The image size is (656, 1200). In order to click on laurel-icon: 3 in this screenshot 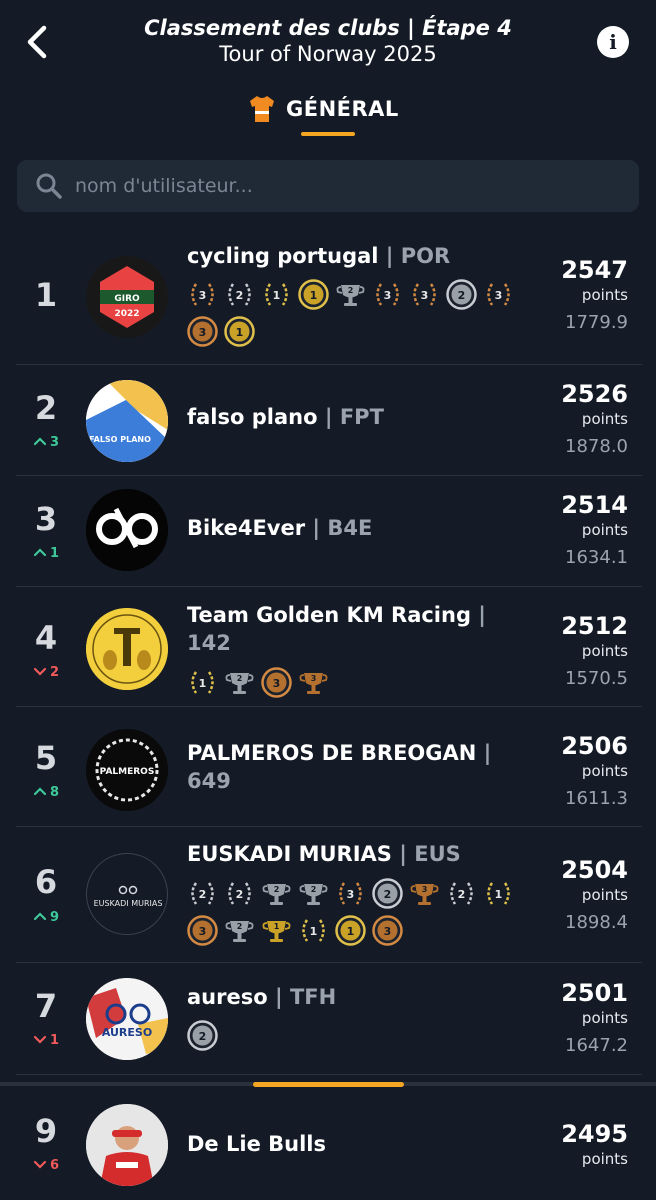, I will do `click(387, 294)`.